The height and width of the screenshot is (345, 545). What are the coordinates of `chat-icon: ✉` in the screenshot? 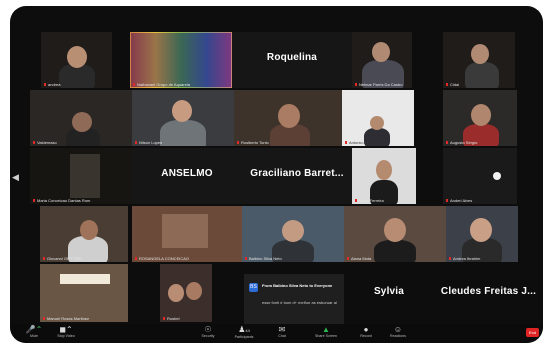 It's located at (282, 329).